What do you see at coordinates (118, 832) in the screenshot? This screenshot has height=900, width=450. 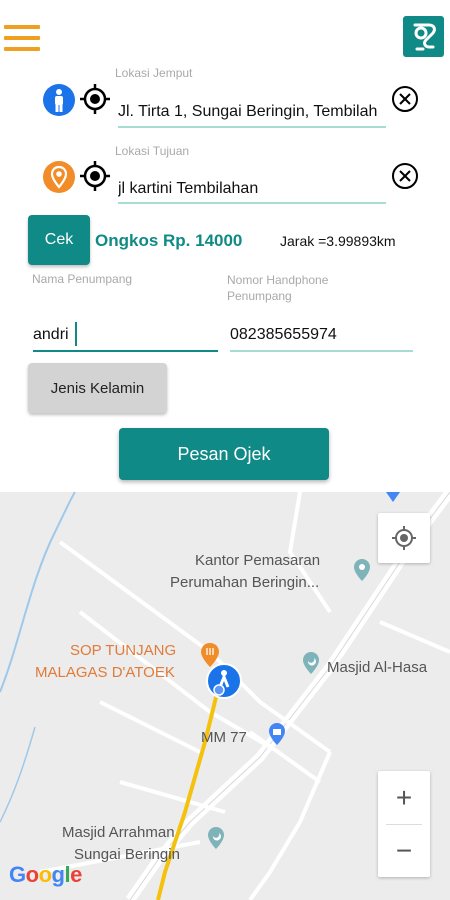 I see `map-label: Masjid Arrahman` at bounding box center [118, 832].